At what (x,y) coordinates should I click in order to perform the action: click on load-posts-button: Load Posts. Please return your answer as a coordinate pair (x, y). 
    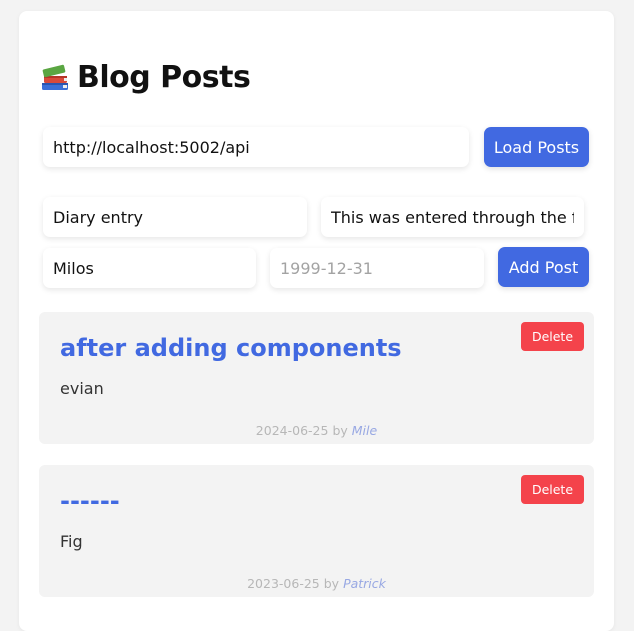
    Looking at the image, I should click on (536, 147).